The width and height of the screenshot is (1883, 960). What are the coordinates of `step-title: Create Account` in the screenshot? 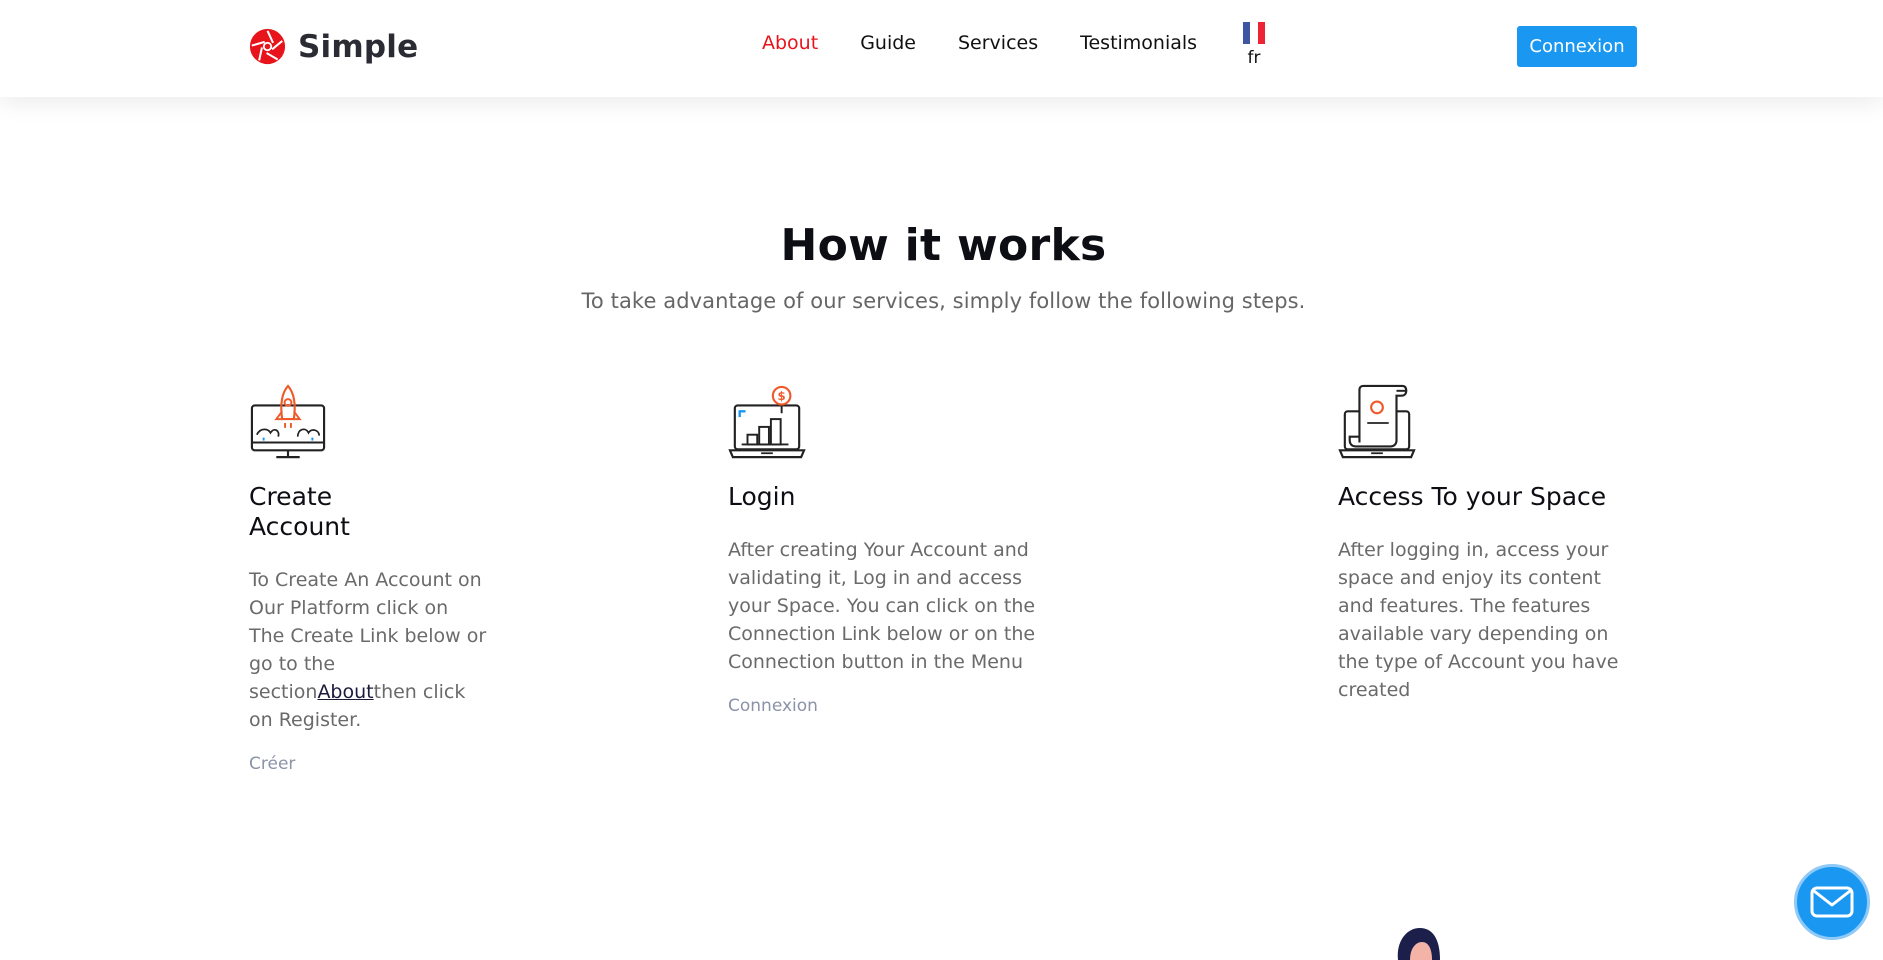 It's located at (299, 511).